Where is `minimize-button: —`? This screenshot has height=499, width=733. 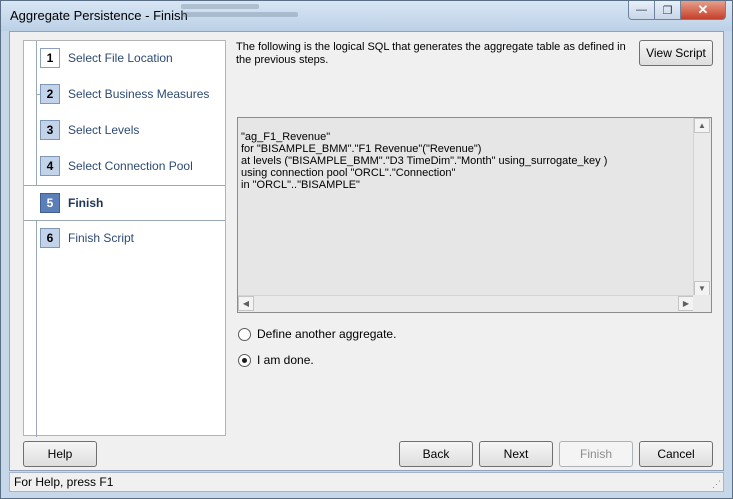 minimize-button: — is located at coordinates (641, 10).